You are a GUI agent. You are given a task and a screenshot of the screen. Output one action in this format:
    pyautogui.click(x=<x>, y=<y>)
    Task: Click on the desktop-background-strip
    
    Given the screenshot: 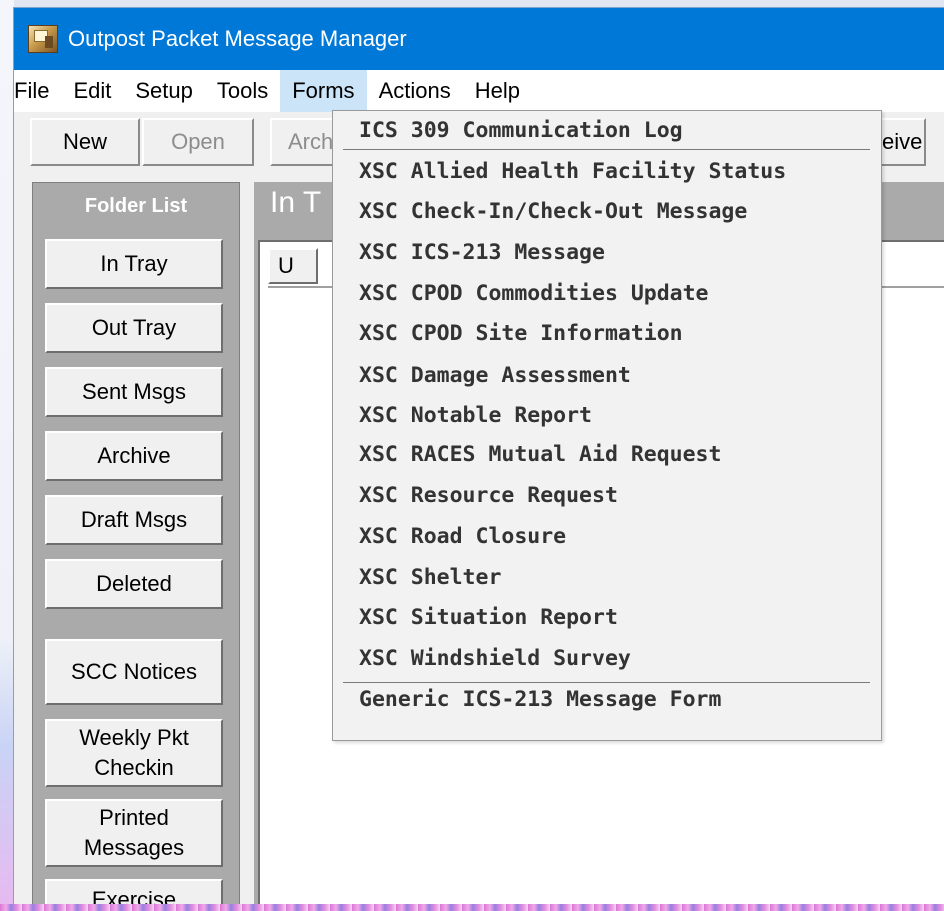 What is the action you would take?
    pyautogui.click(x=472, y=907)
    